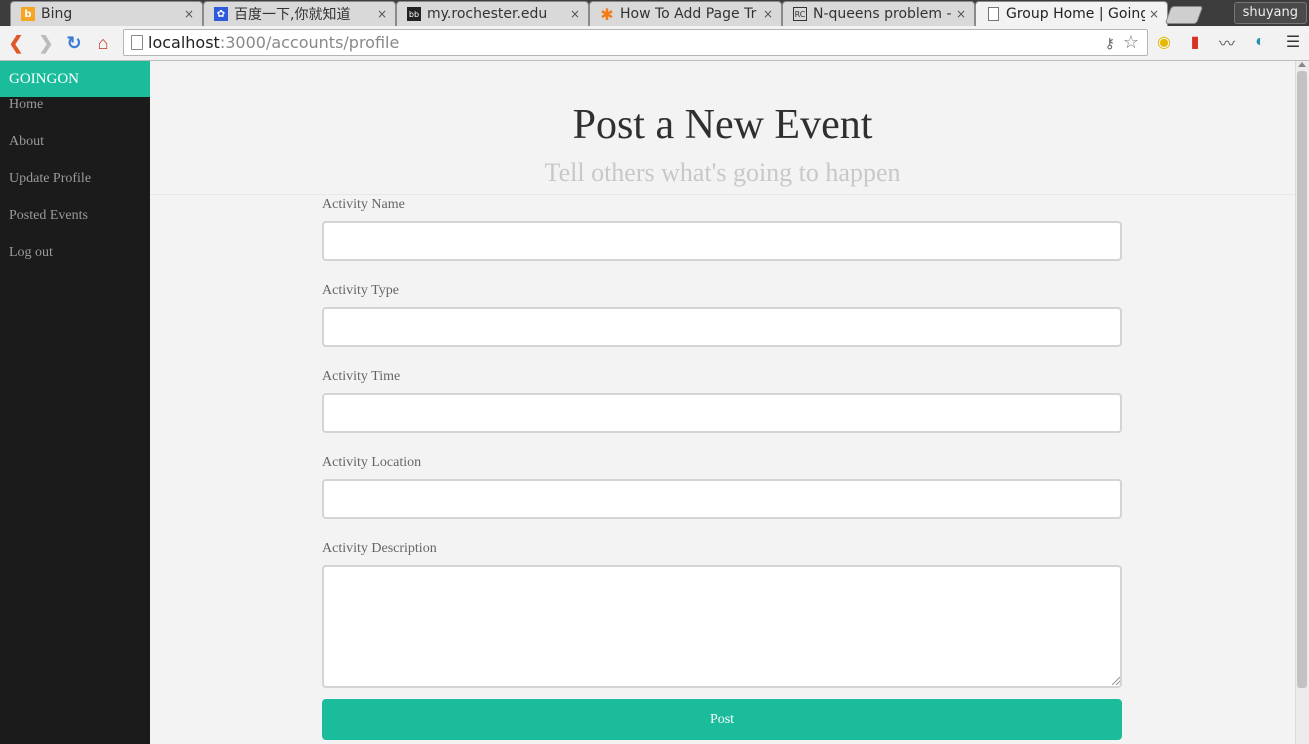  I want to click on activity-type-input, so click(722, 327).